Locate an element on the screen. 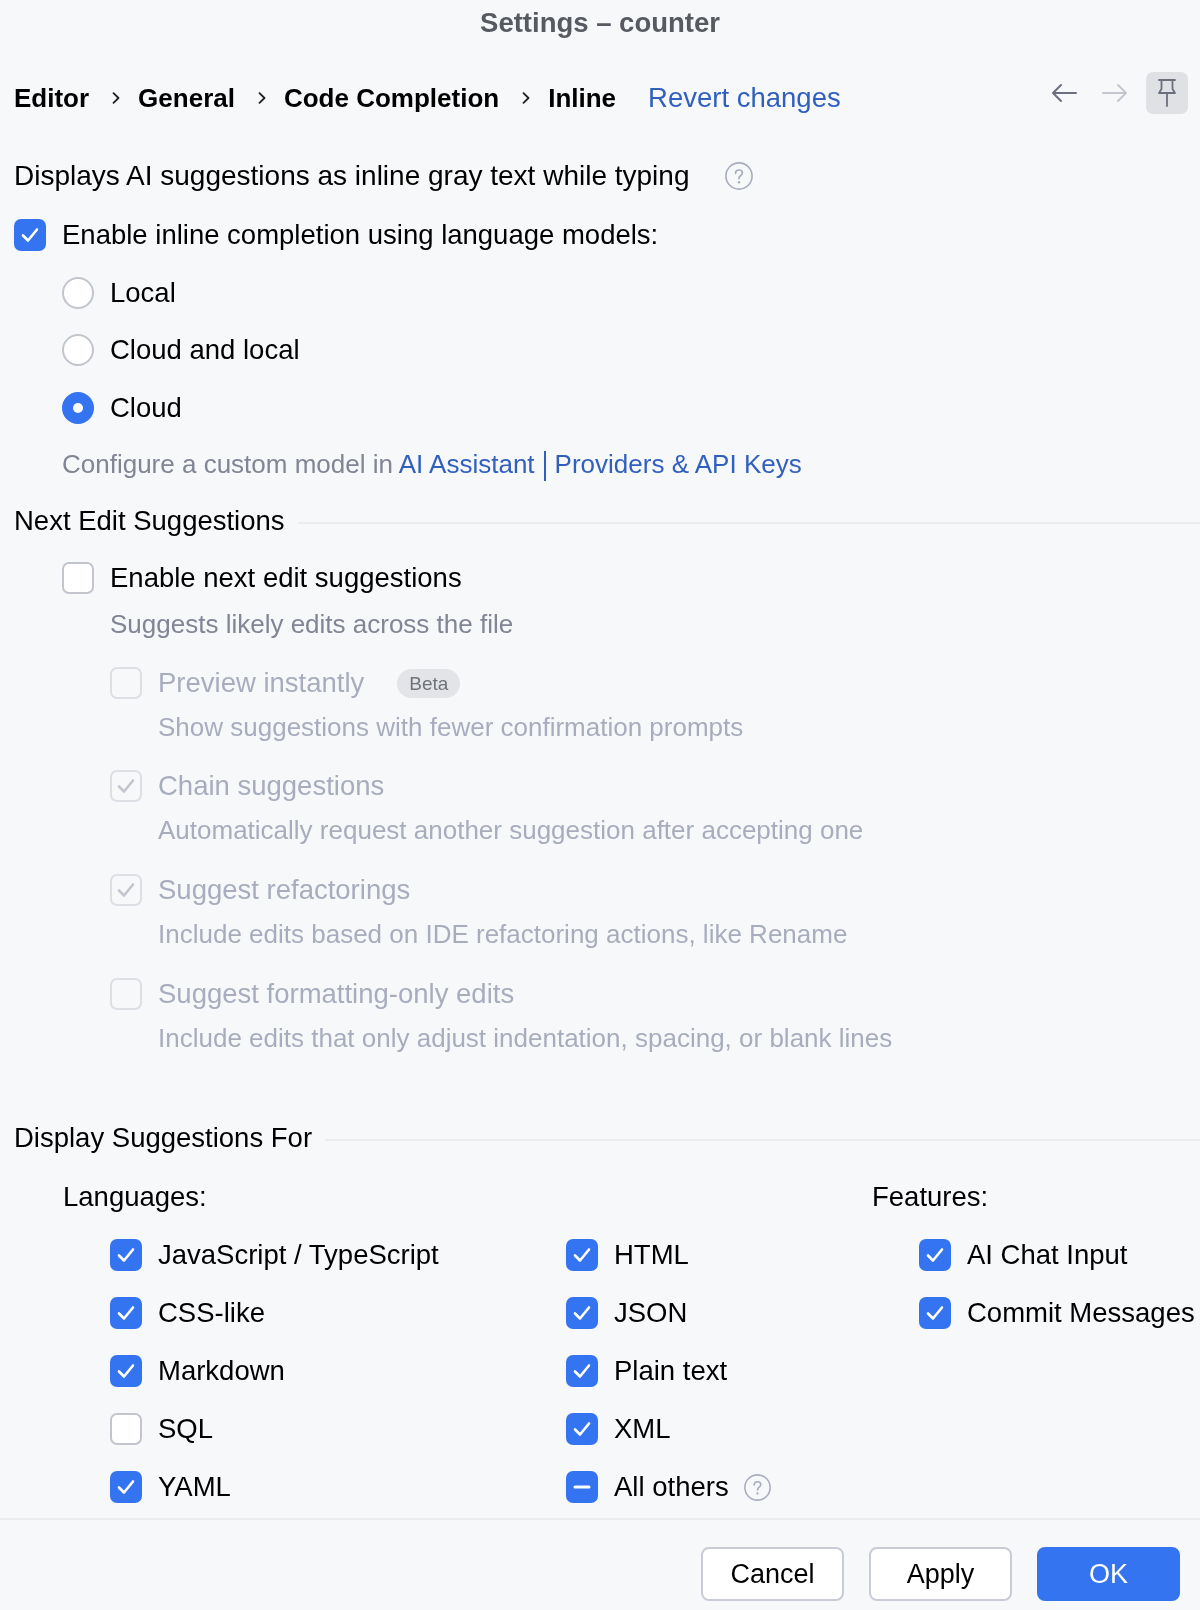 This screenshot has width=1200, height=1610. radio-label: Local is located at coordinates (143, 293).